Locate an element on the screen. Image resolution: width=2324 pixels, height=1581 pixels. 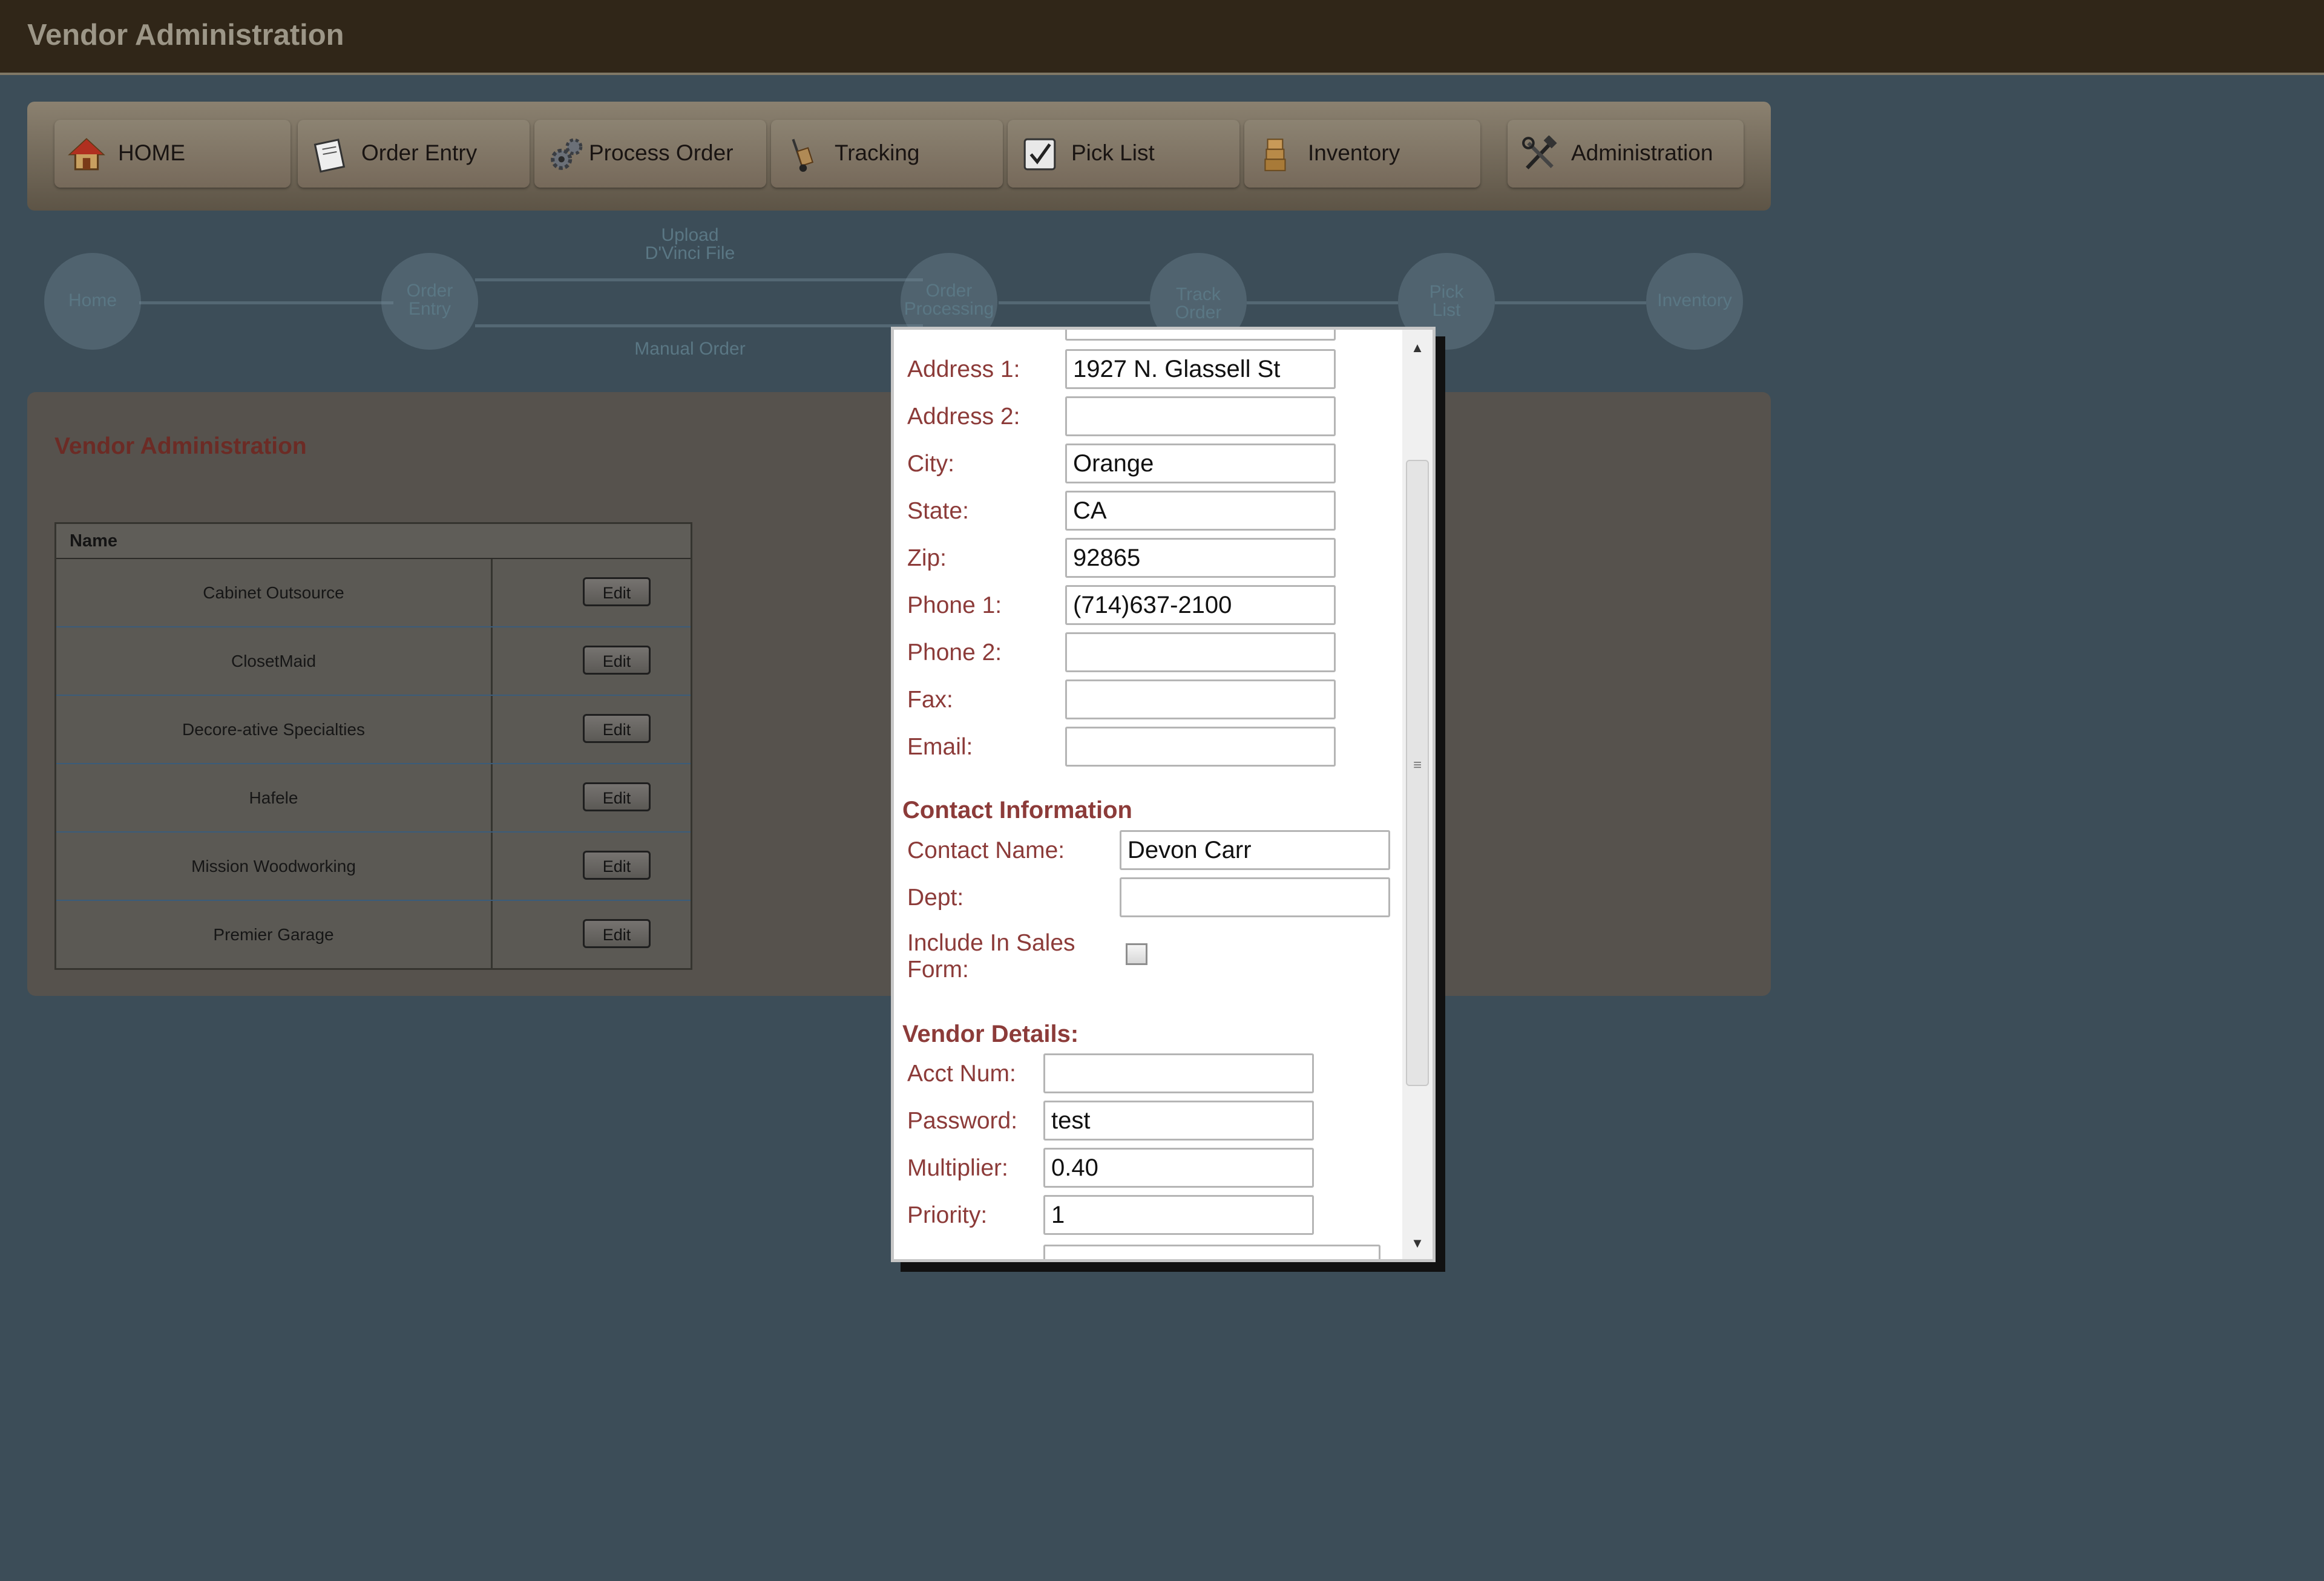
table-row: ClosetMaid Edit is located at coordinates (373, 661).